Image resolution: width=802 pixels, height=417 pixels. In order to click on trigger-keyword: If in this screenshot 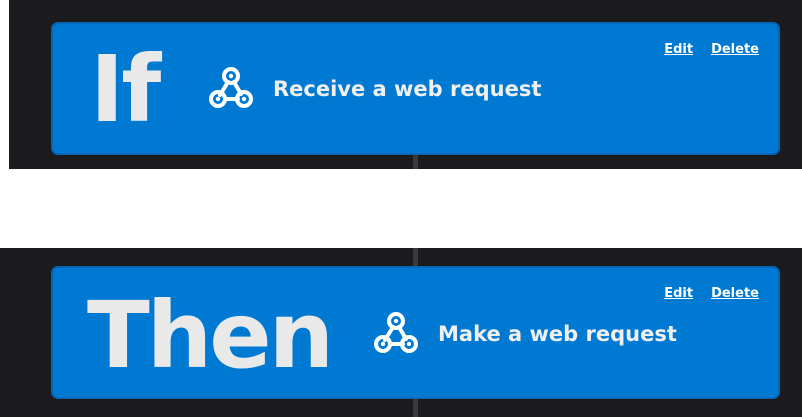, I will do `click(125, 89)`.